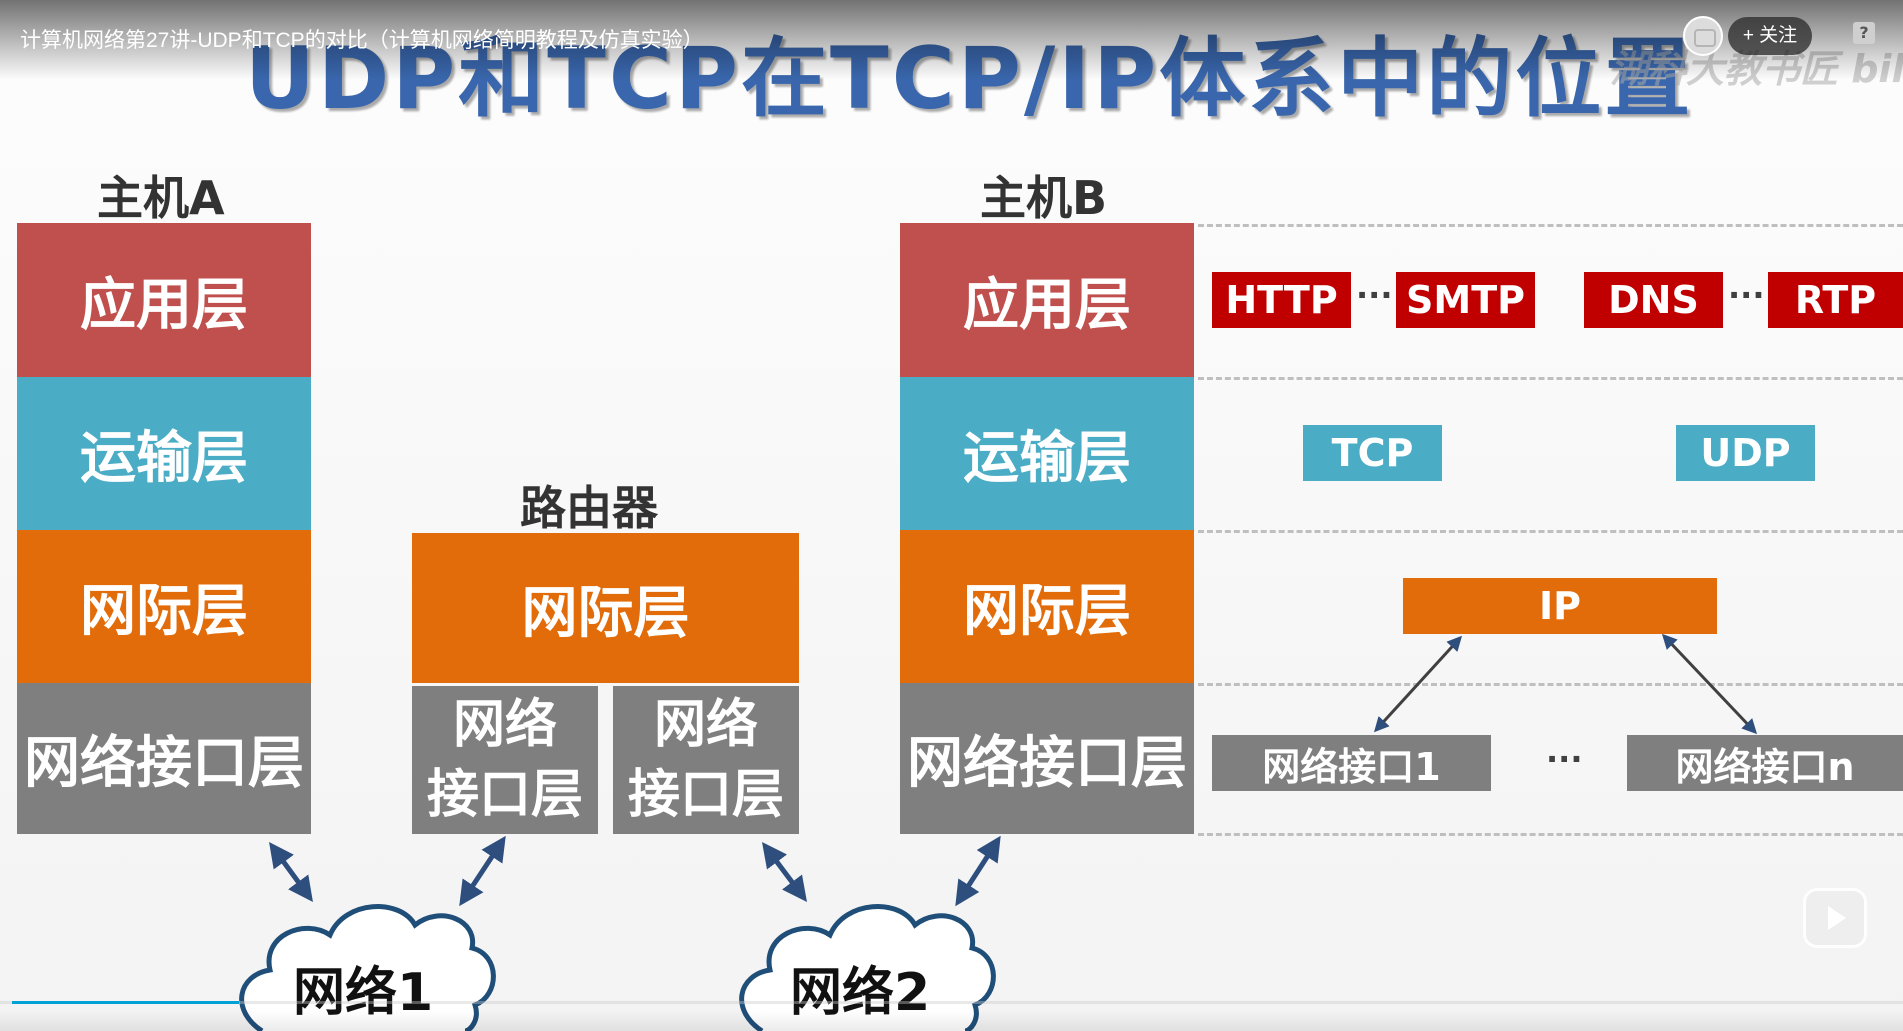 The height and width of the screenshot is (1031, 1903). I want to click on arrow-hosta-net1, so click(291, 872).